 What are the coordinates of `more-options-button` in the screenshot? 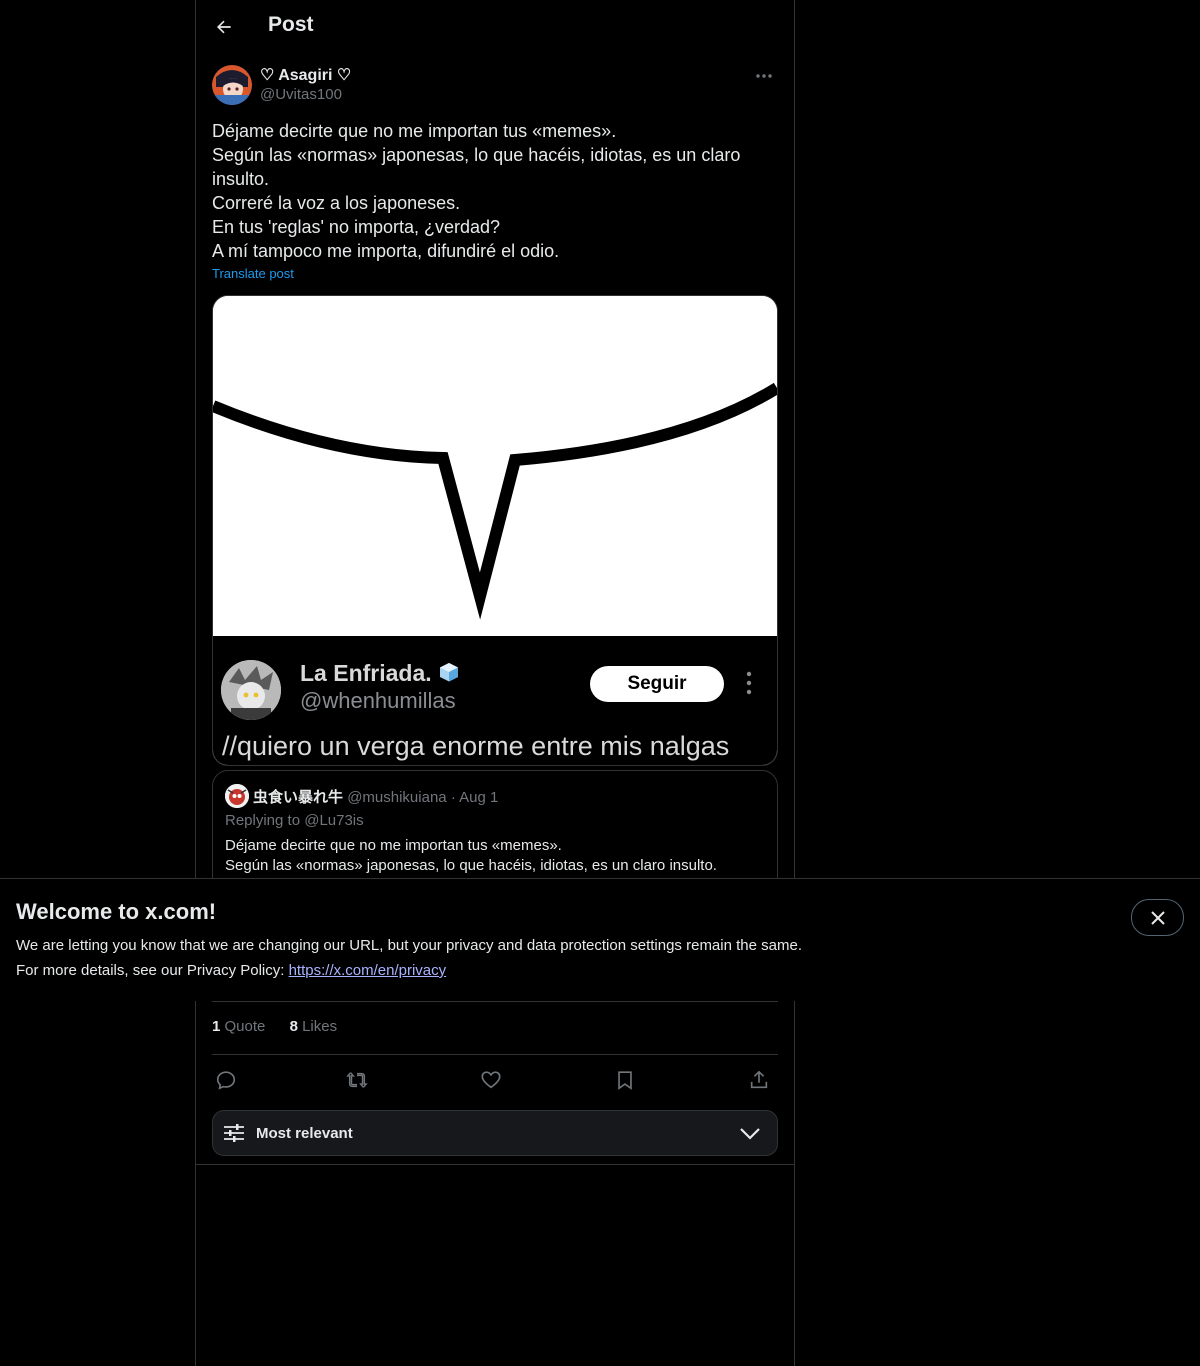 It's located at (764, 76).